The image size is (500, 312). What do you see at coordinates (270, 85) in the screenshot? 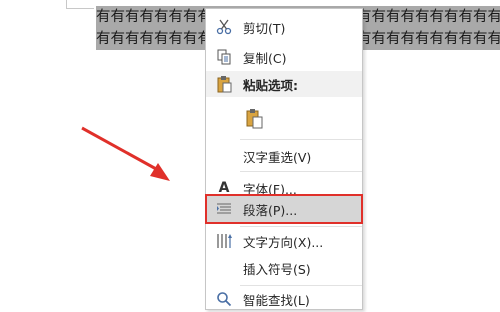
I see `menu-section-label: 粘贴选项:` at bounding box center [270, 85].